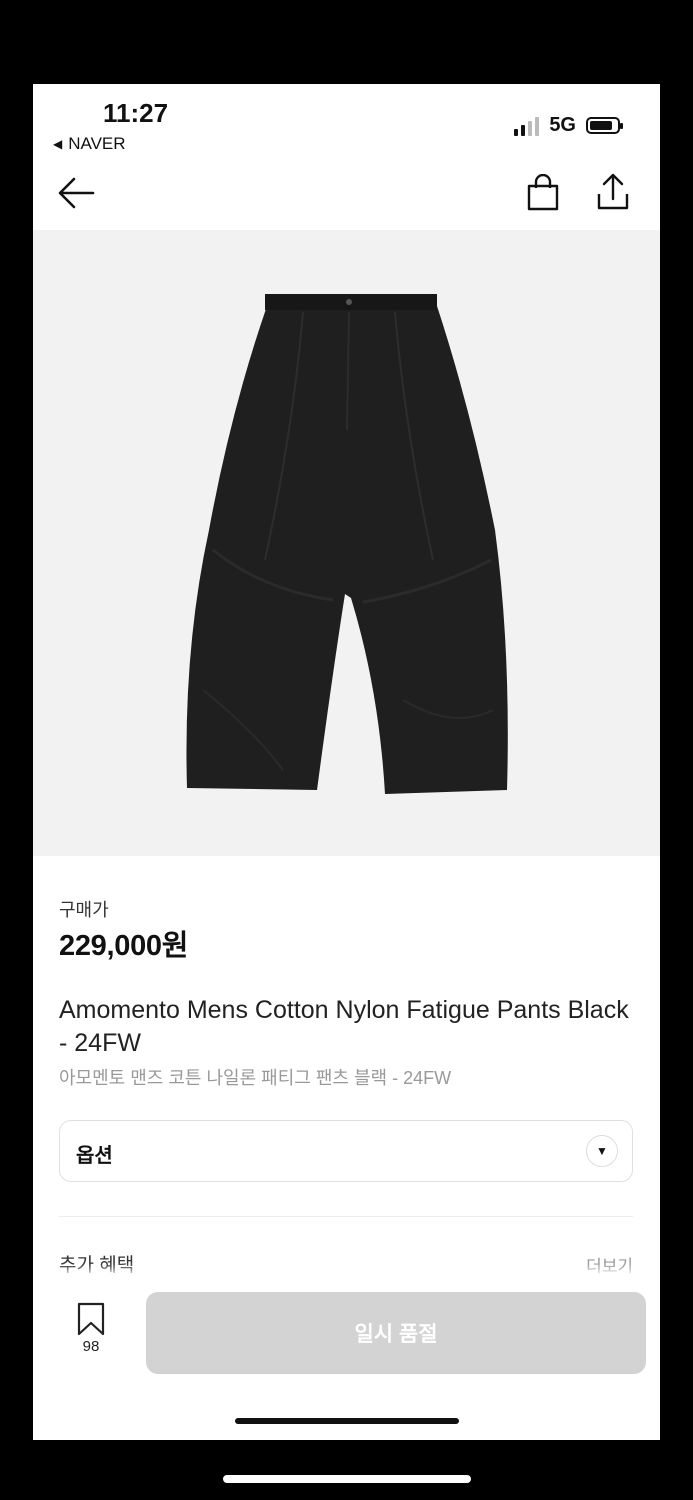  Describe the element at coordinates (97, 1265) in the screenshot. I see `additional-benefits-label: 추가 혜택` at that location.